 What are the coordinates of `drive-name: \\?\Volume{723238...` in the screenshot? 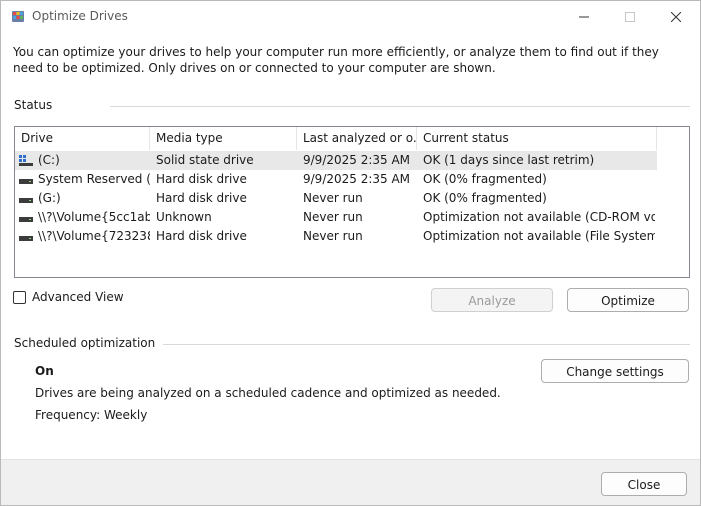 It's located at (94, 236).